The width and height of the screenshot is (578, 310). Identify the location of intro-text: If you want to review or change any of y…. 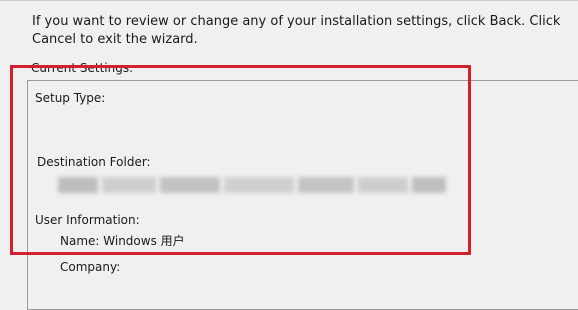
(296, 30).